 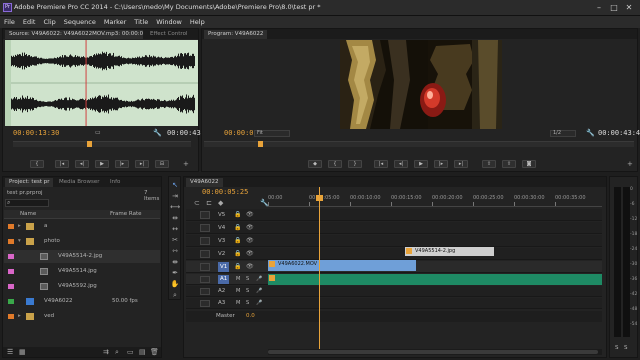 I want to click on timeline-playhead-line, so click(x=319, y=268).